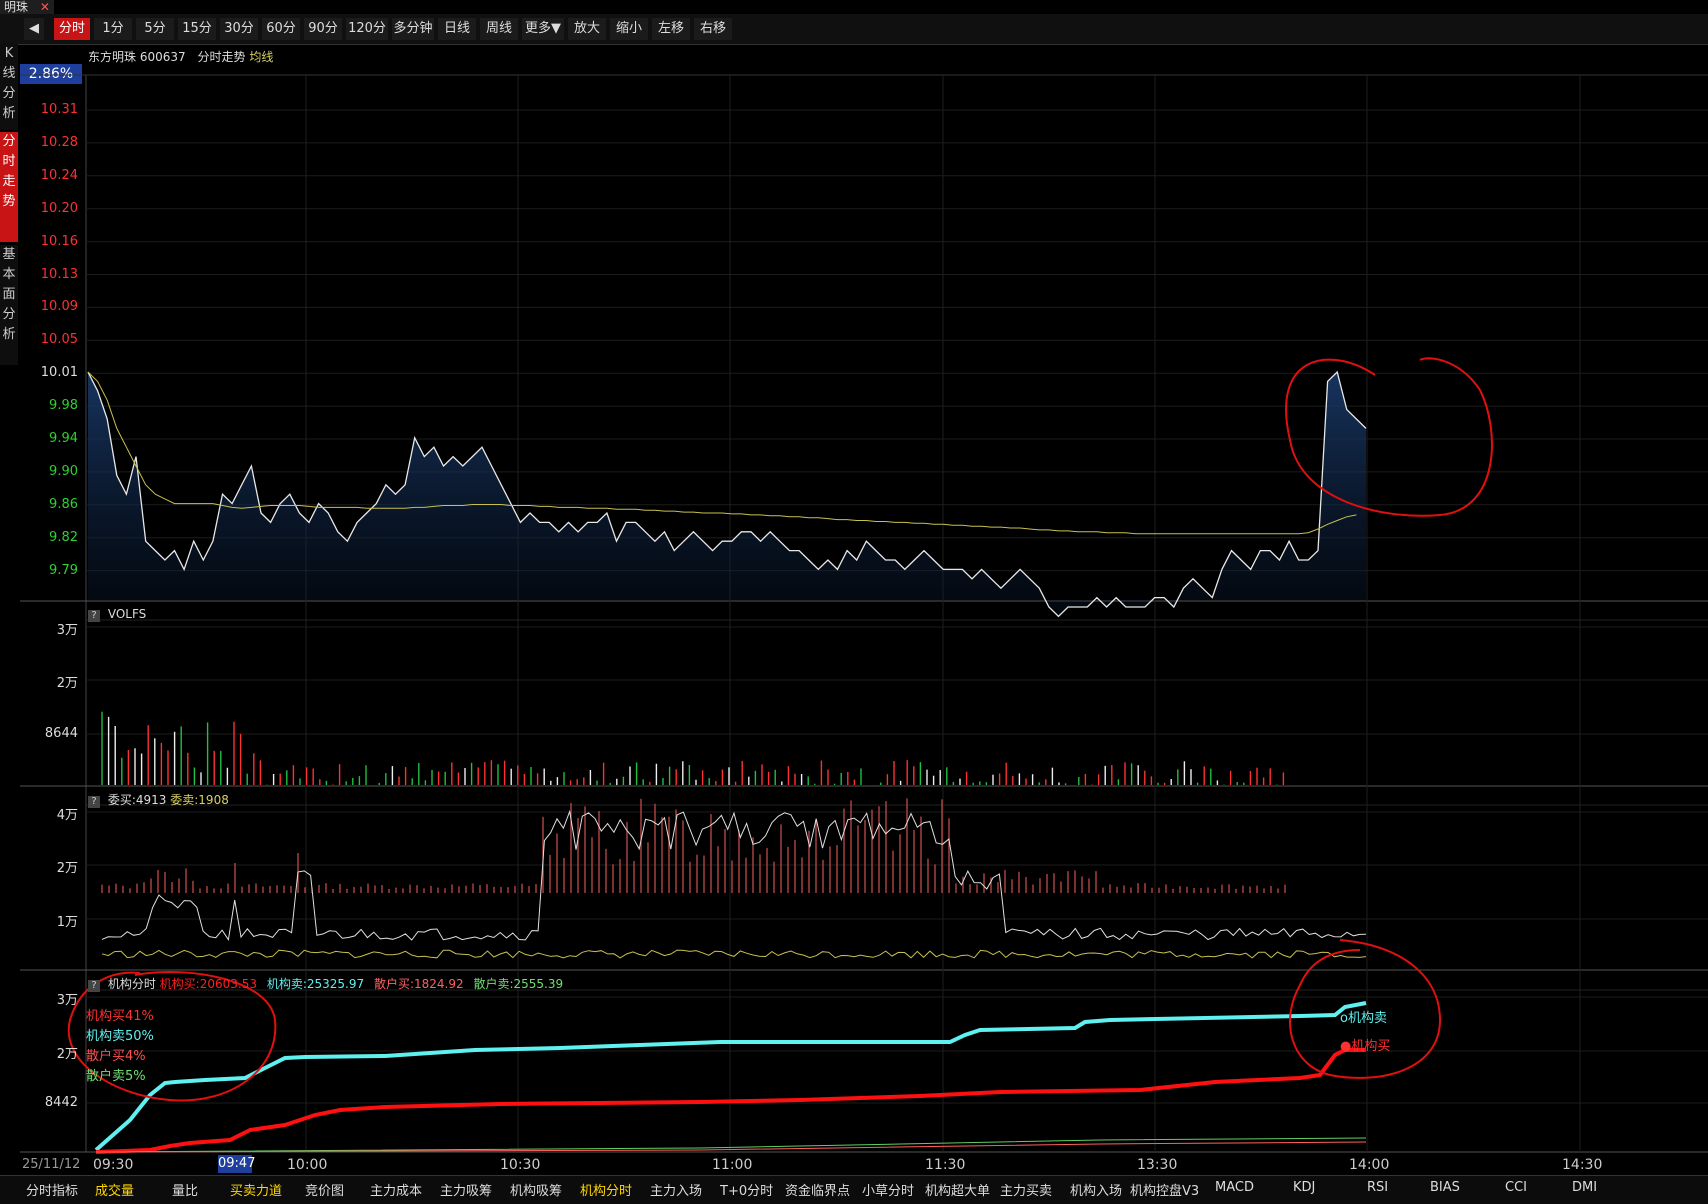 Image resolution: width=1708 pixels, height=1204 pixels. What do you see at coordinates (59, 208) in the screenshot?
I see `price-tick: 10.20` at bounding box center [59, 208].